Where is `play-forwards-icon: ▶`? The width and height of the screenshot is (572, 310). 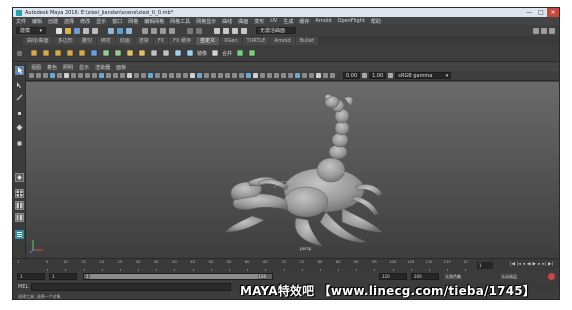 play-forwards-icon: ▶ is located at coordinates (534, 264).